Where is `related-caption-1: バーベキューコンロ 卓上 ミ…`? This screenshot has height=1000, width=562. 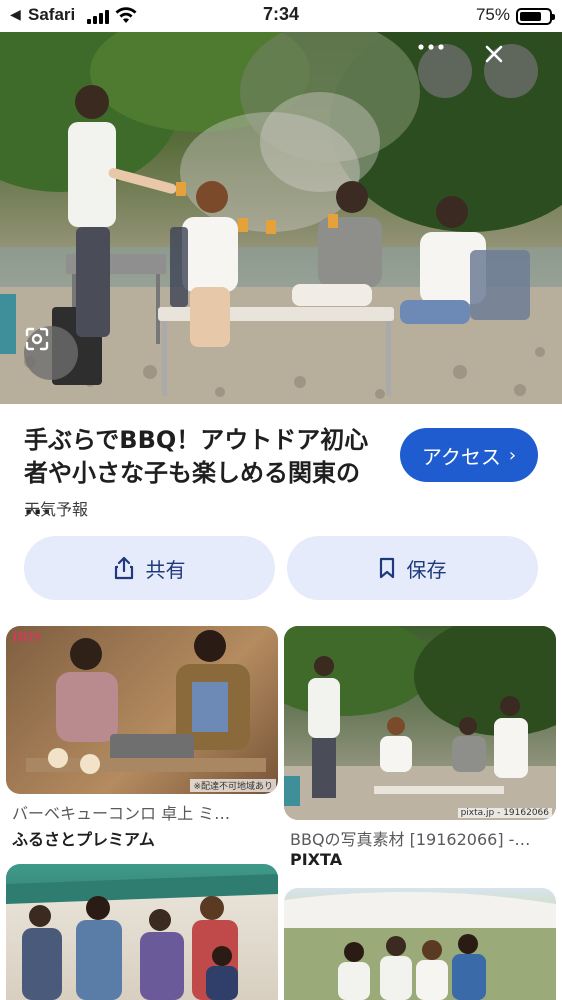
related-caption-1: バーベキューコンロ 卓上 ミ… is located at coordinates (143, 812).